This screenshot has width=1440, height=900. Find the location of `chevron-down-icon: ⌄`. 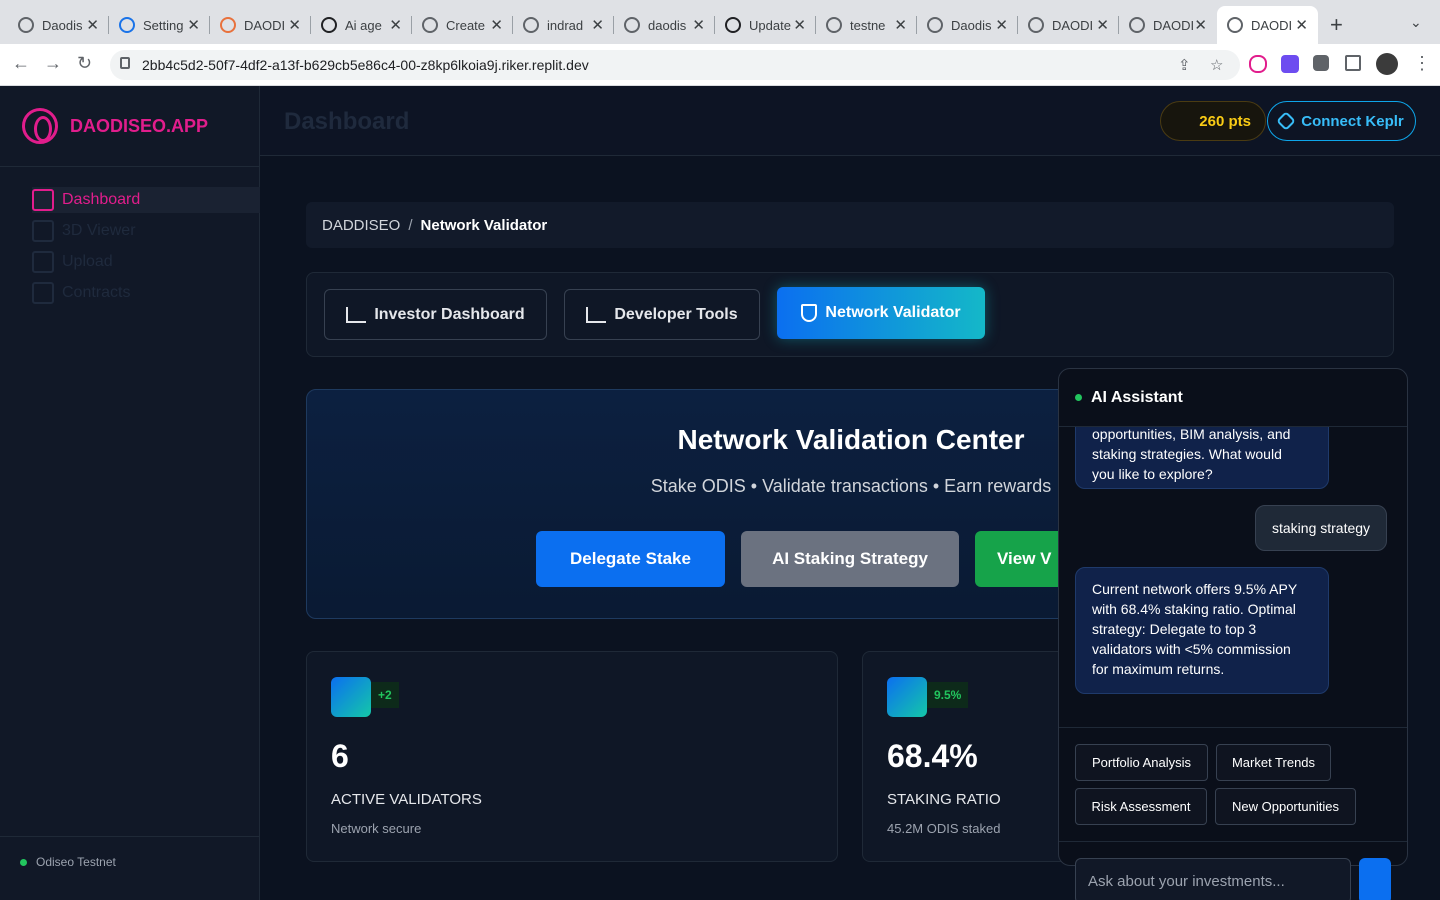

chevron-down-icon: ⌄ is located at coordinates (1416, 22).